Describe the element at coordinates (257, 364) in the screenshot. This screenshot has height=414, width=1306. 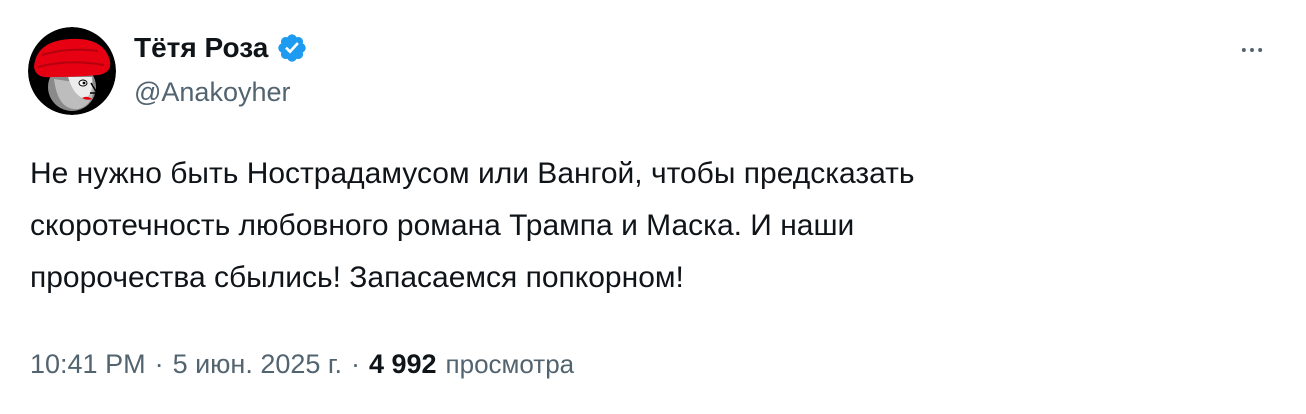
I see `timestamp-date: 5 июн. 2025 г.` at that location.